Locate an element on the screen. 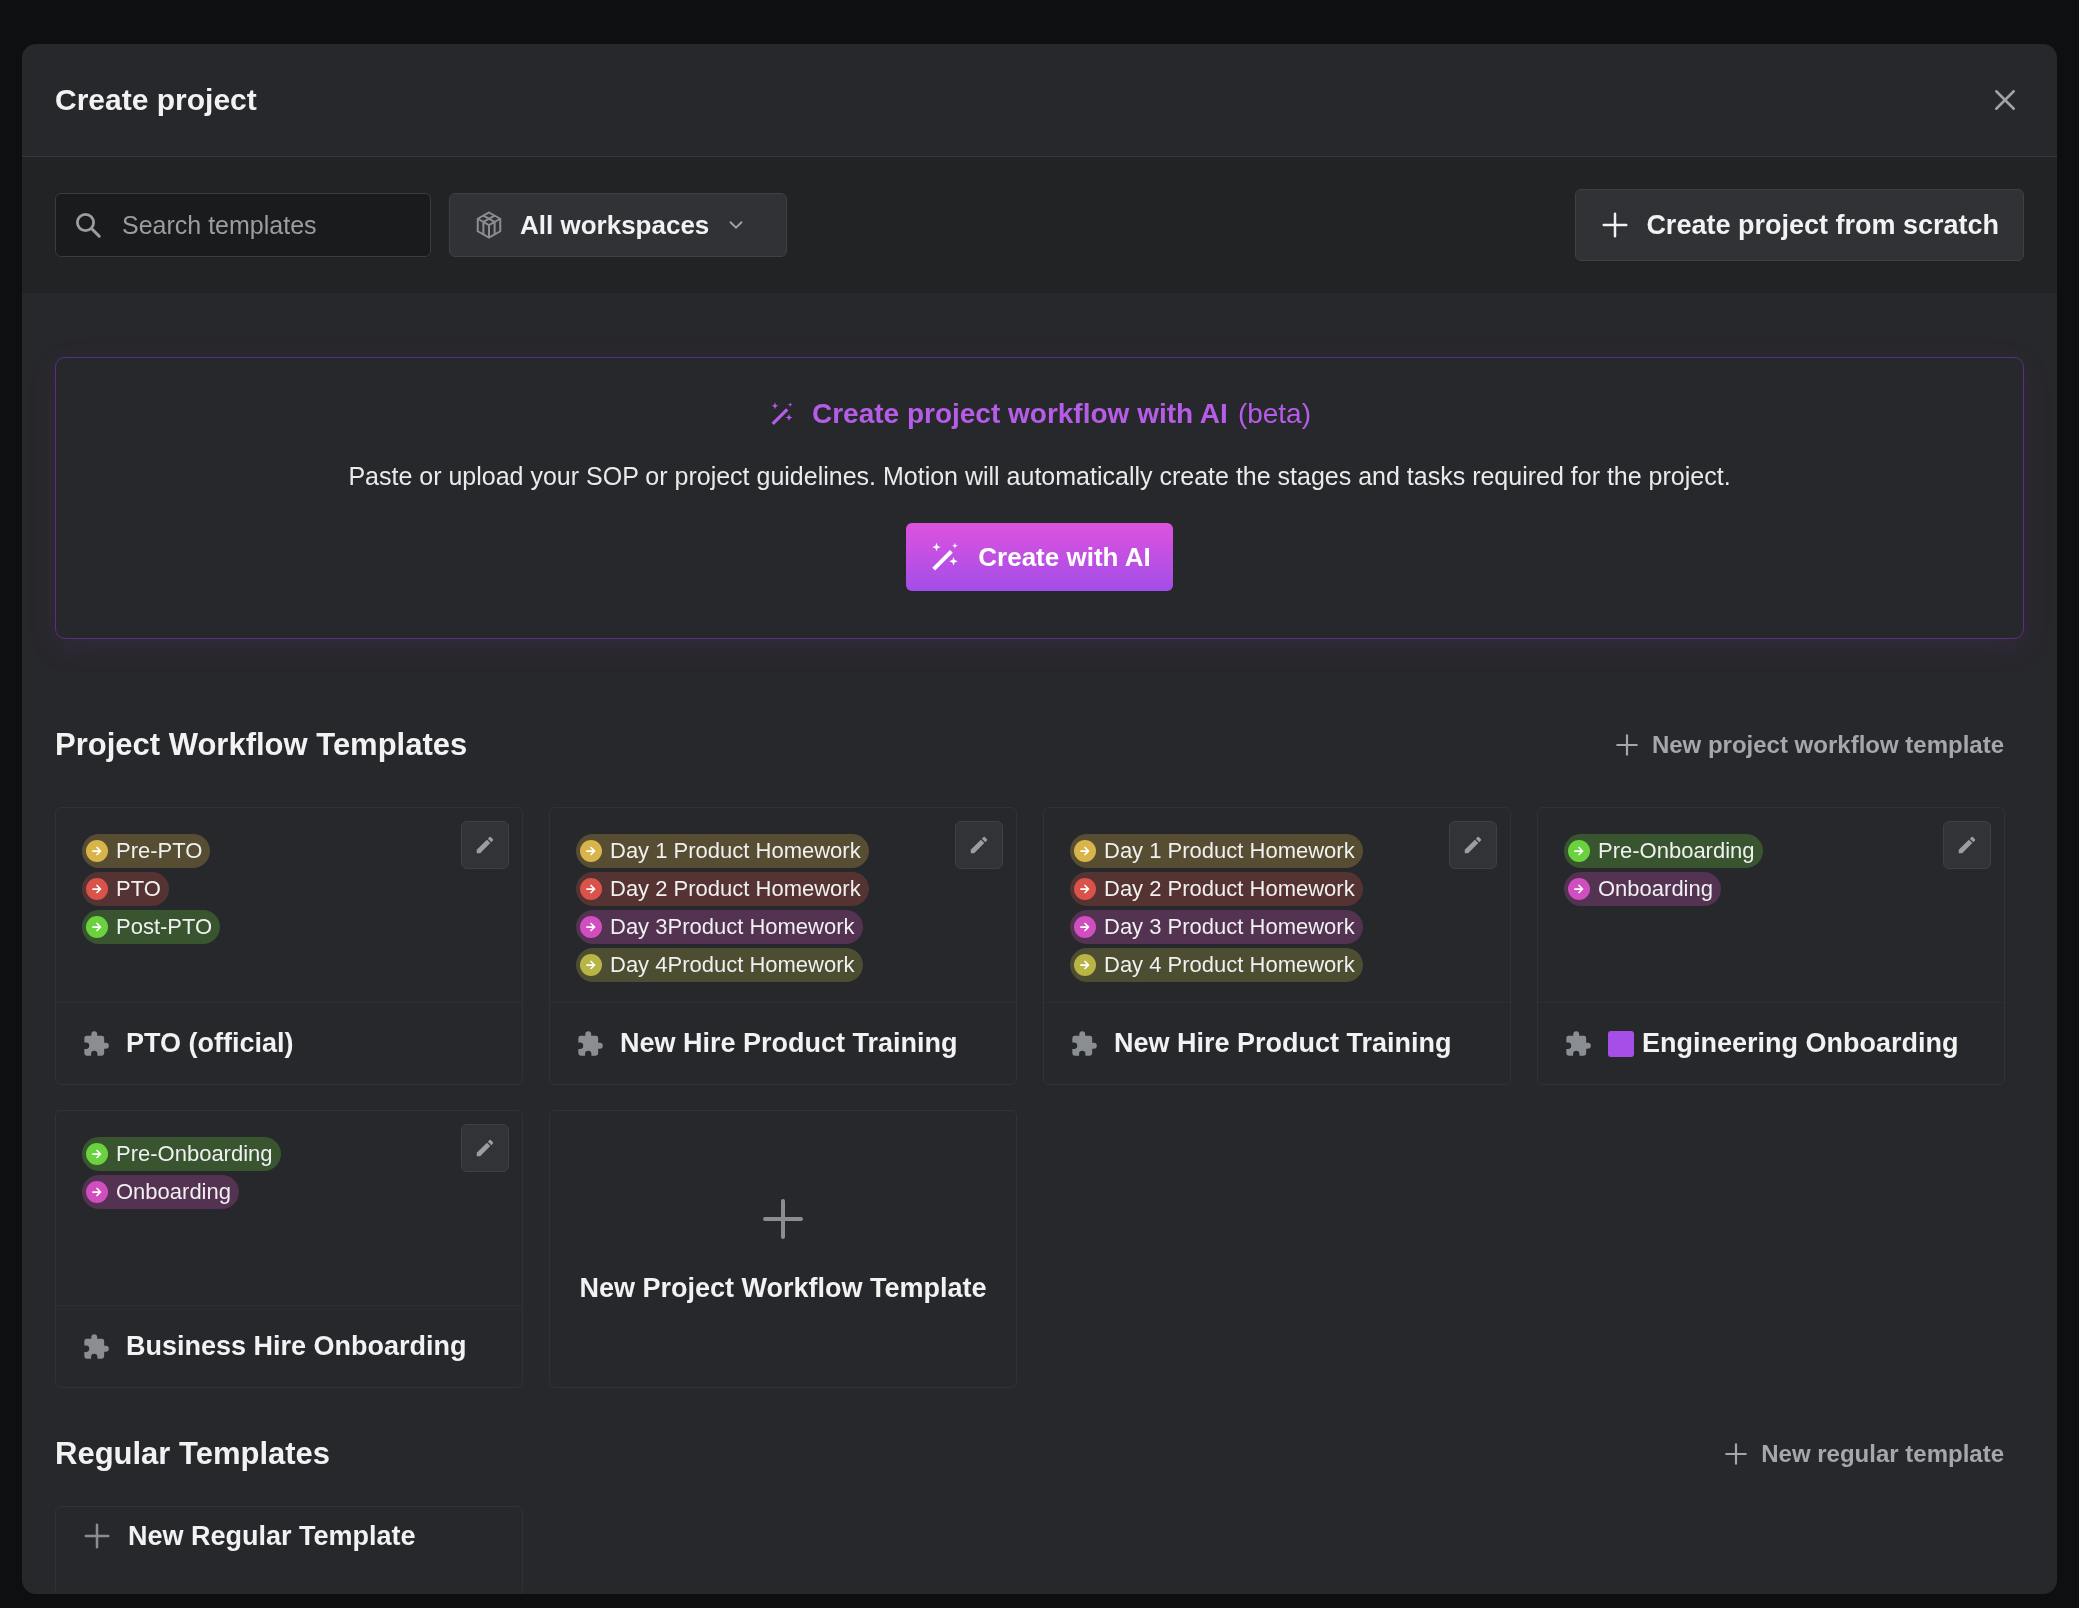 This screenshot has height=1608, width=2079. section-heading: Project Workflow Templates is located at coordinates (261, 745).